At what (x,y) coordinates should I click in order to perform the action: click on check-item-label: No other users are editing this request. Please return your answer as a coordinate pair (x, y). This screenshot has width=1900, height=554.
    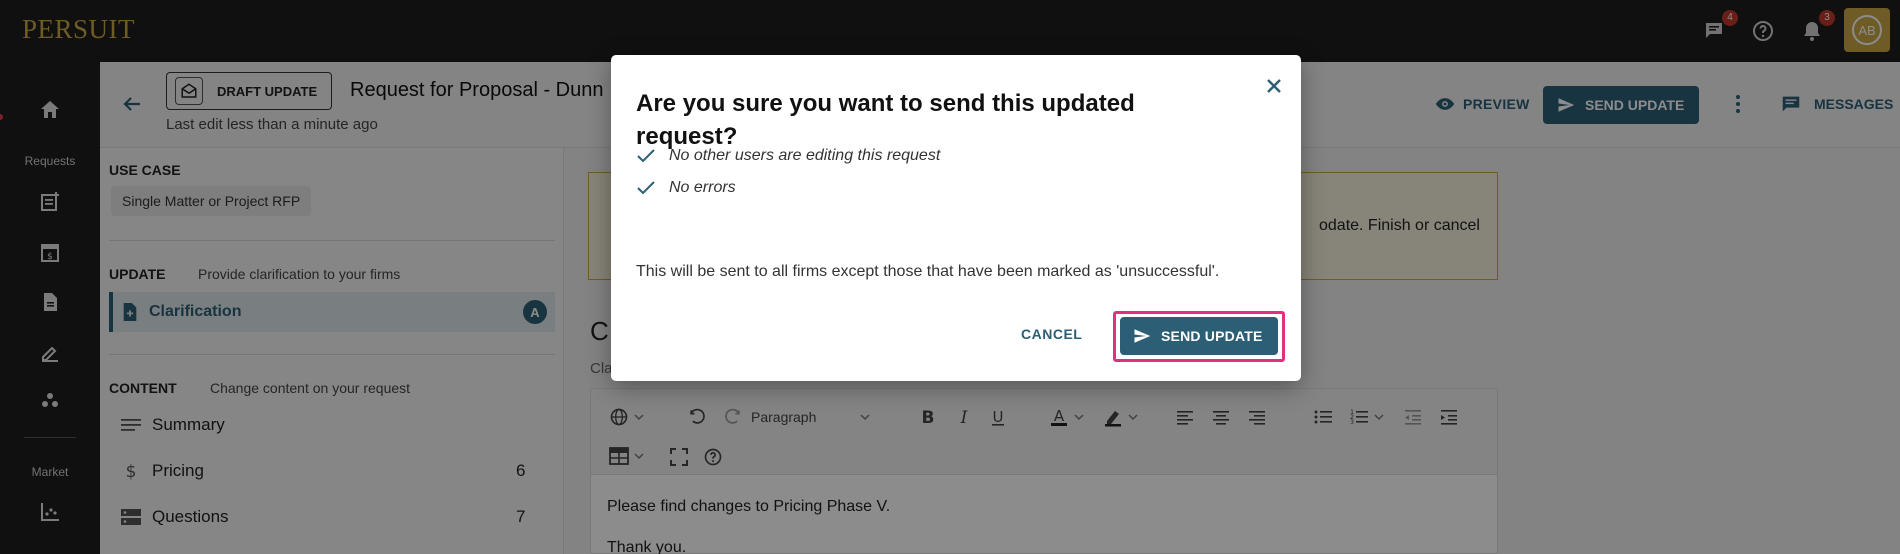
    Looking at the image, I should click on (805, 155).